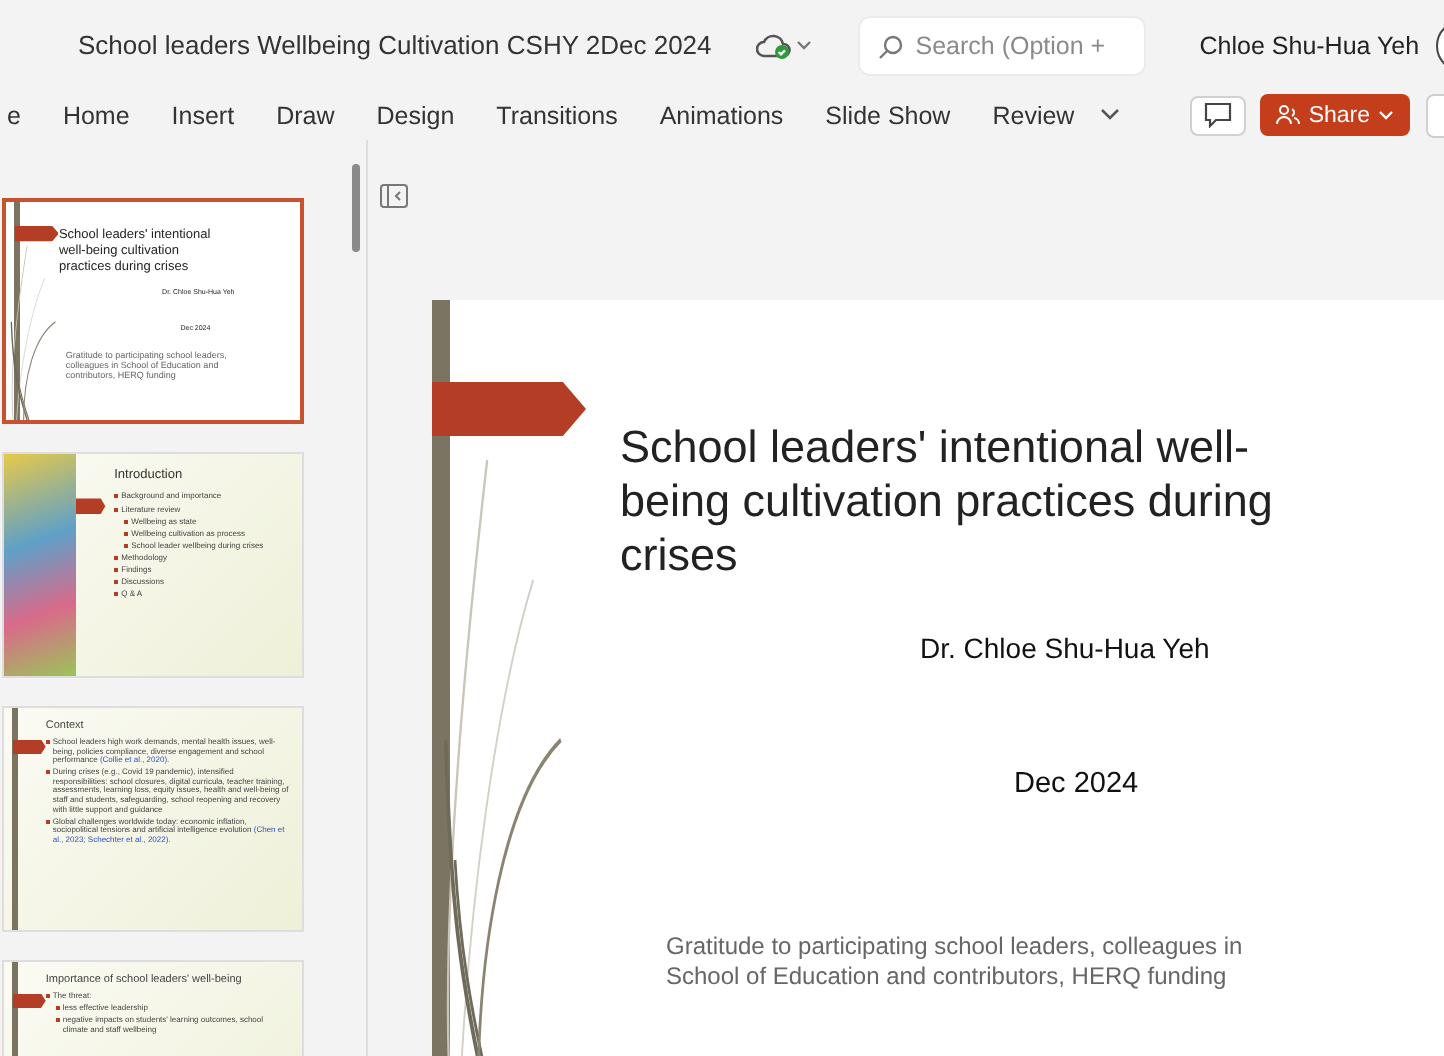 The image size is (1444, 1056). I want to click on slide-title: School leaders' intentional well-being cultivation practices during crises, so click(947, 501).